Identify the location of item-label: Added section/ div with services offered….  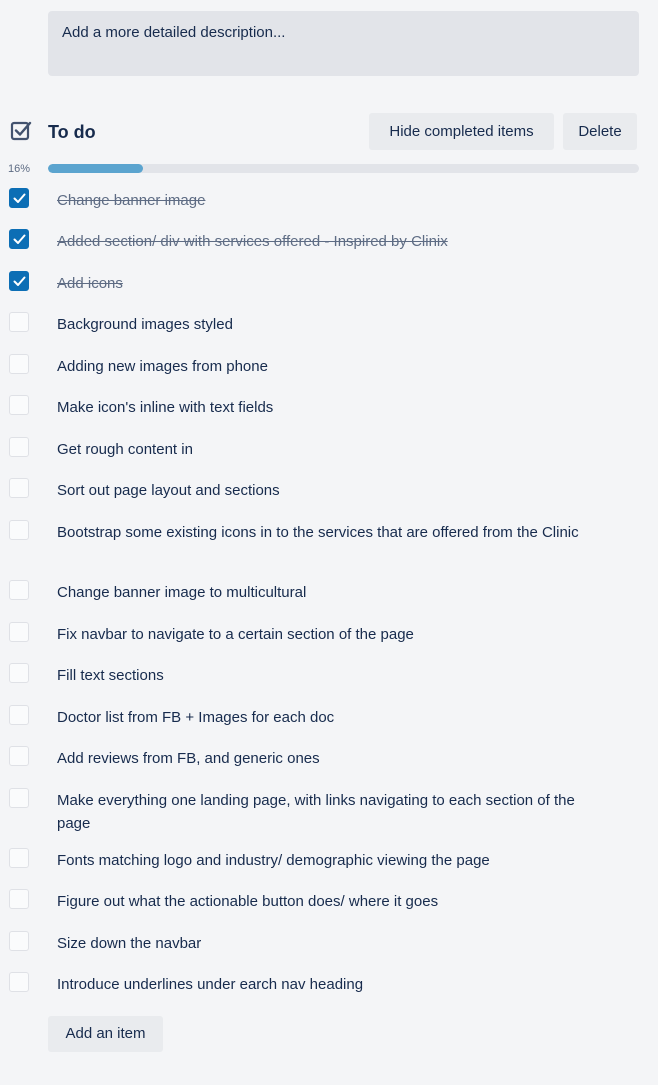
(327, 241).